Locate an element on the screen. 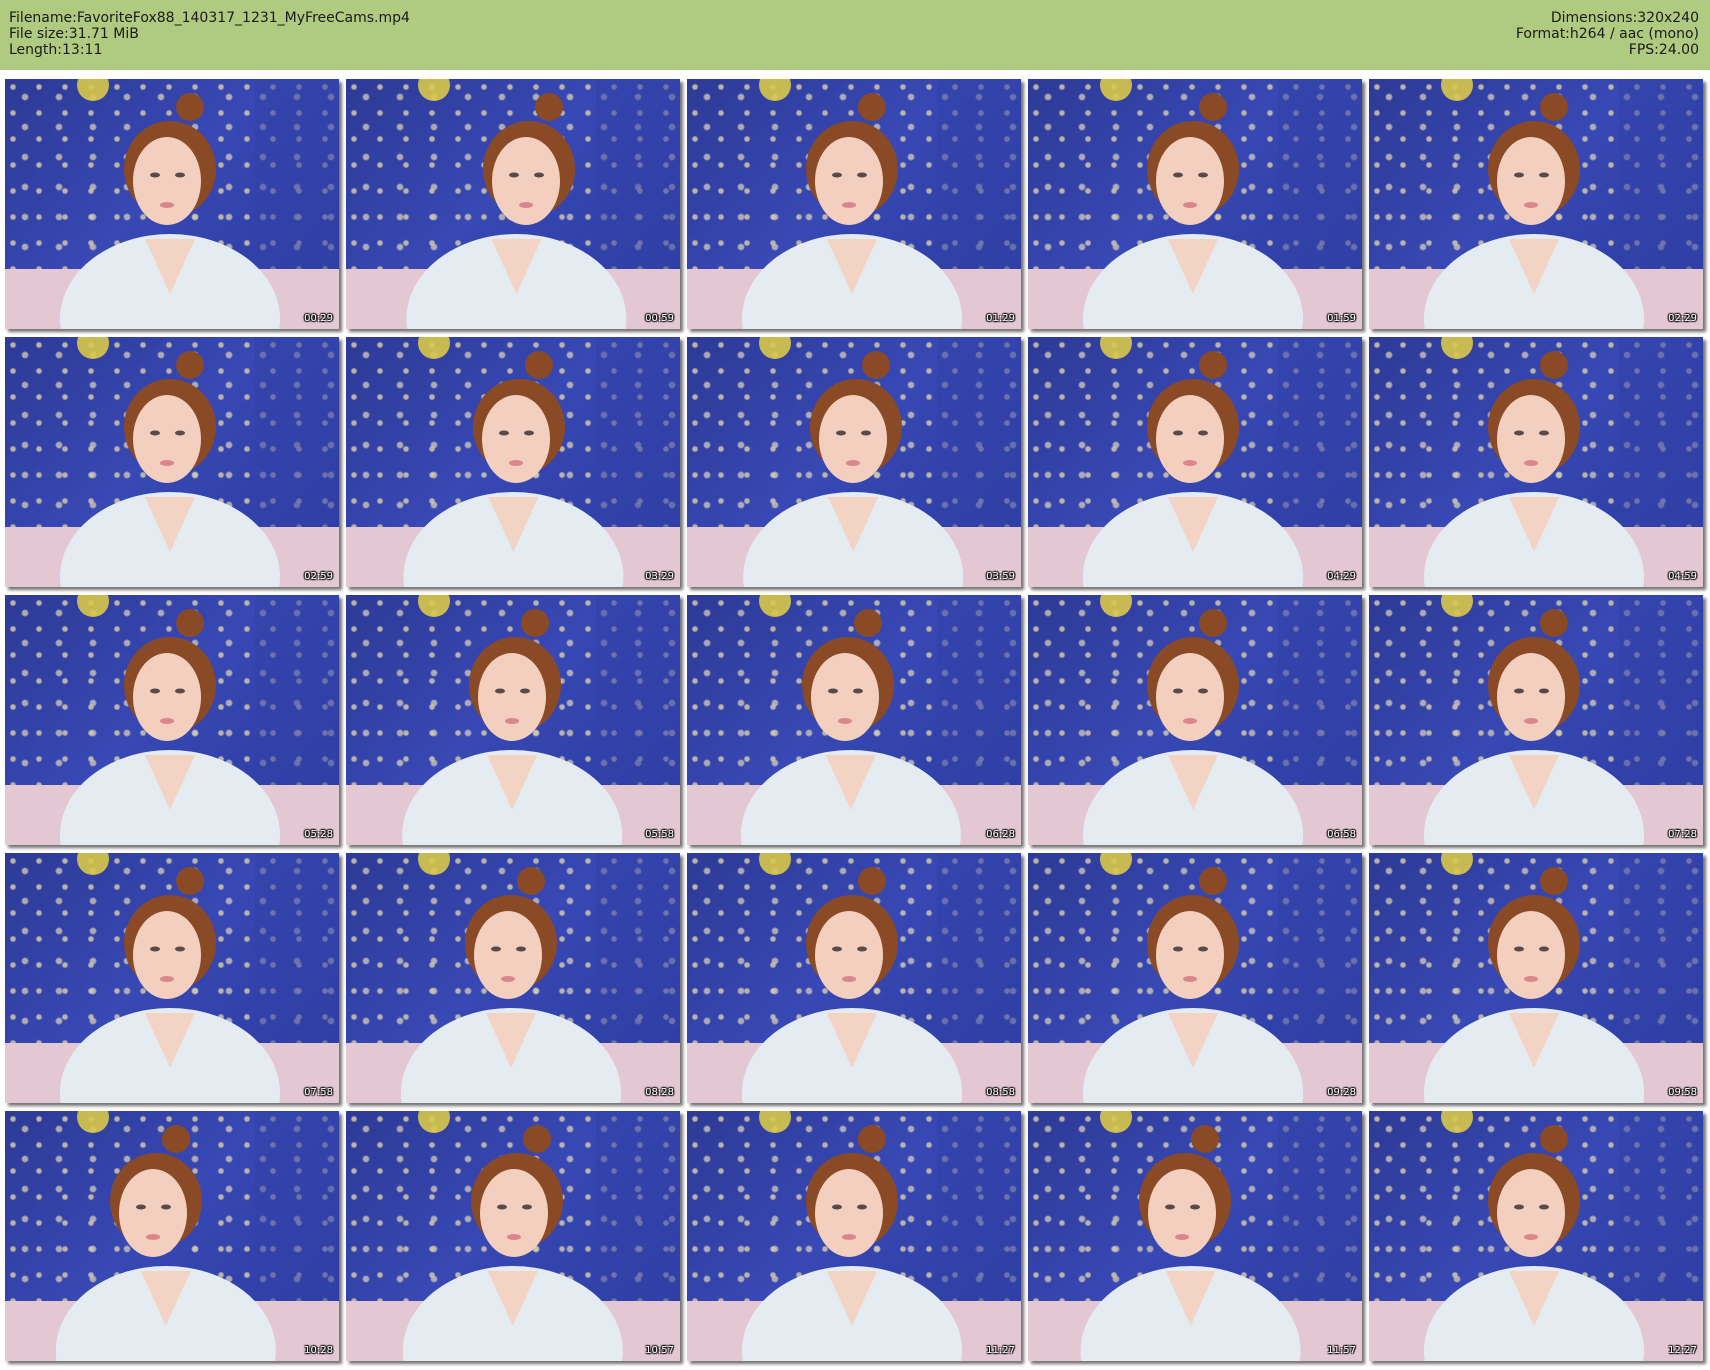 The height and width of the screenshot is (1370, 1710). filesize-value: 31.71 MiB is located at coordinates (103, 34).